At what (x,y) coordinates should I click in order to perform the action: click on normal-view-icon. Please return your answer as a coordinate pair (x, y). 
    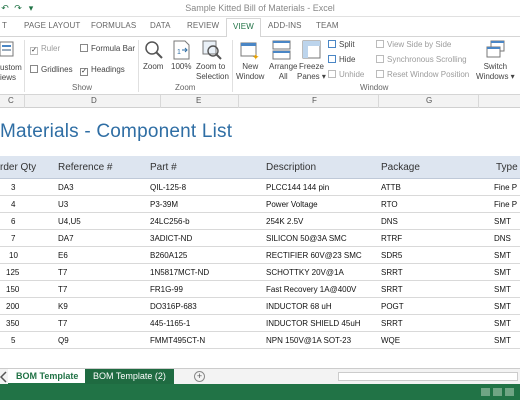
    Looking at the image, I should click on (485, 392).